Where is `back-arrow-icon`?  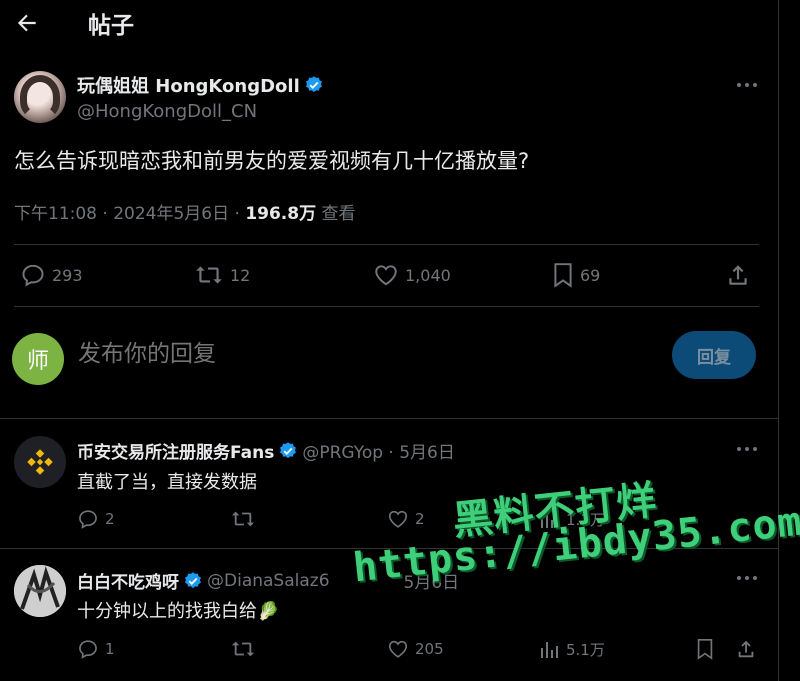 back-arrow-icon is located at coordinates (27, 23).